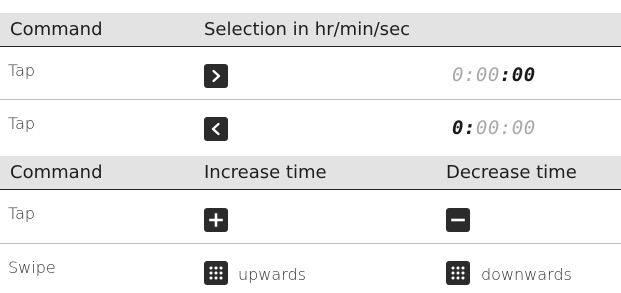 This screenshot has width=621, height=293. What do you see at coordinates (272, 274) in the screenshot?
I see `swipe-direction-up: upwards` at bounding box center [272, 274].